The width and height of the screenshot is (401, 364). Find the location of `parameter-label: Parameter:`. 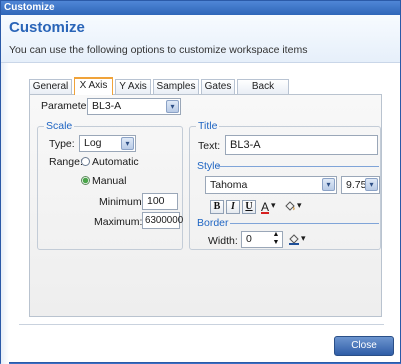

parameter-label: Parameter: is located at coordinates (67, 106).